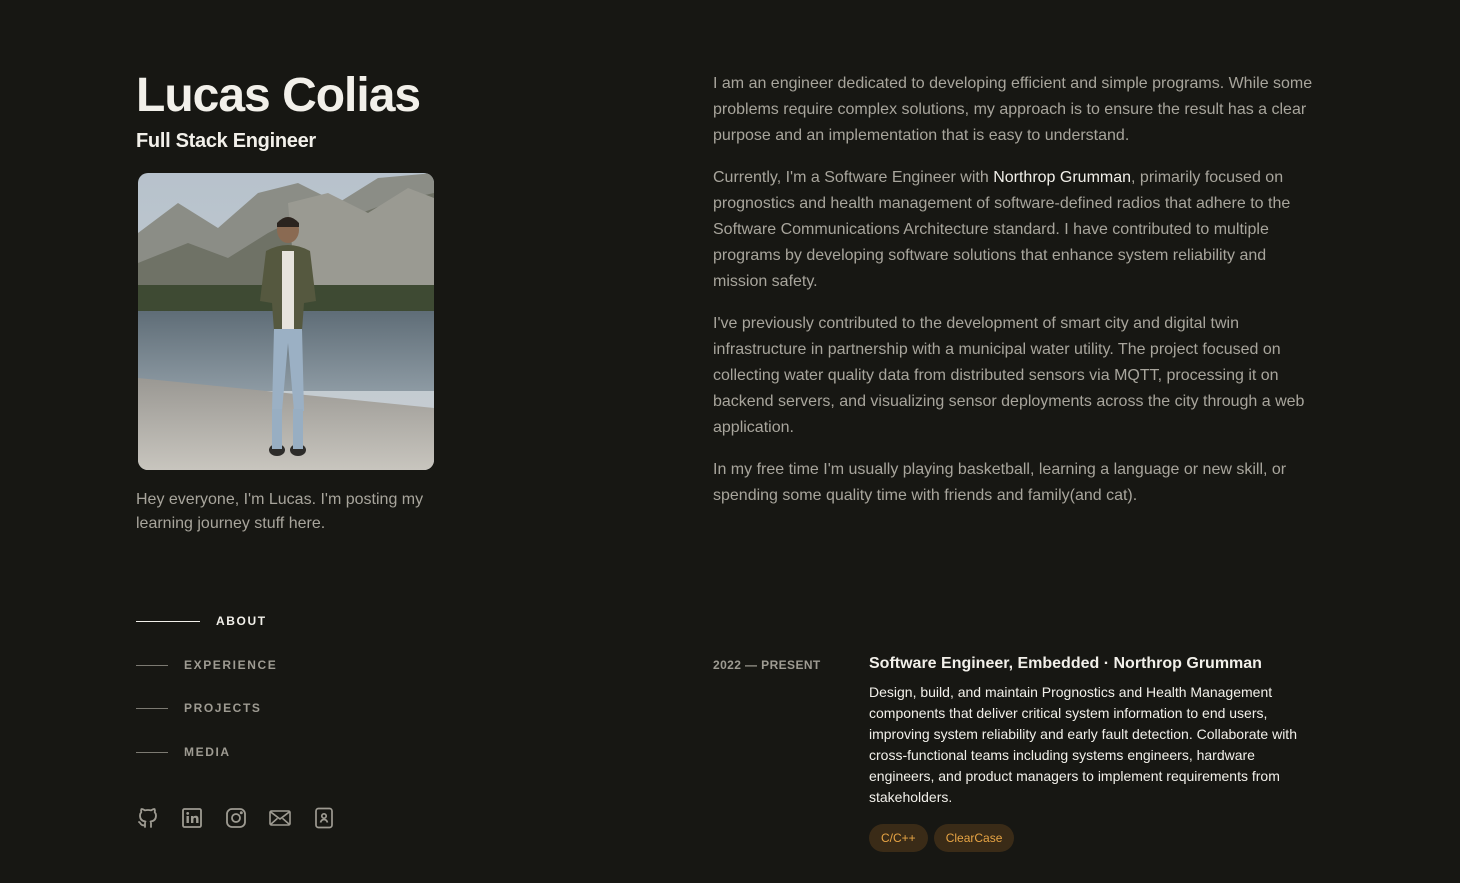  What do you see at coordinates (148, 818) in the screenshot?
I see `github-icon` at bounding box center [148, 818].